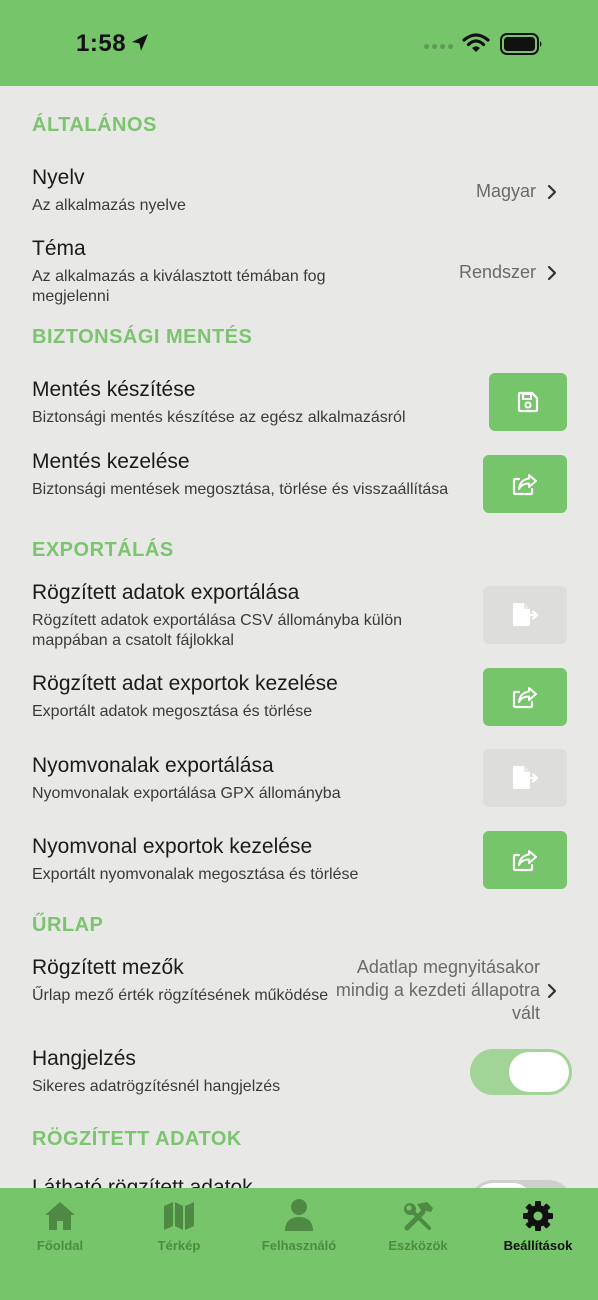 The height and width of the screenshot is (1300, 598). I want to click on tab-settings: Beállítások, so click(538, 1224).